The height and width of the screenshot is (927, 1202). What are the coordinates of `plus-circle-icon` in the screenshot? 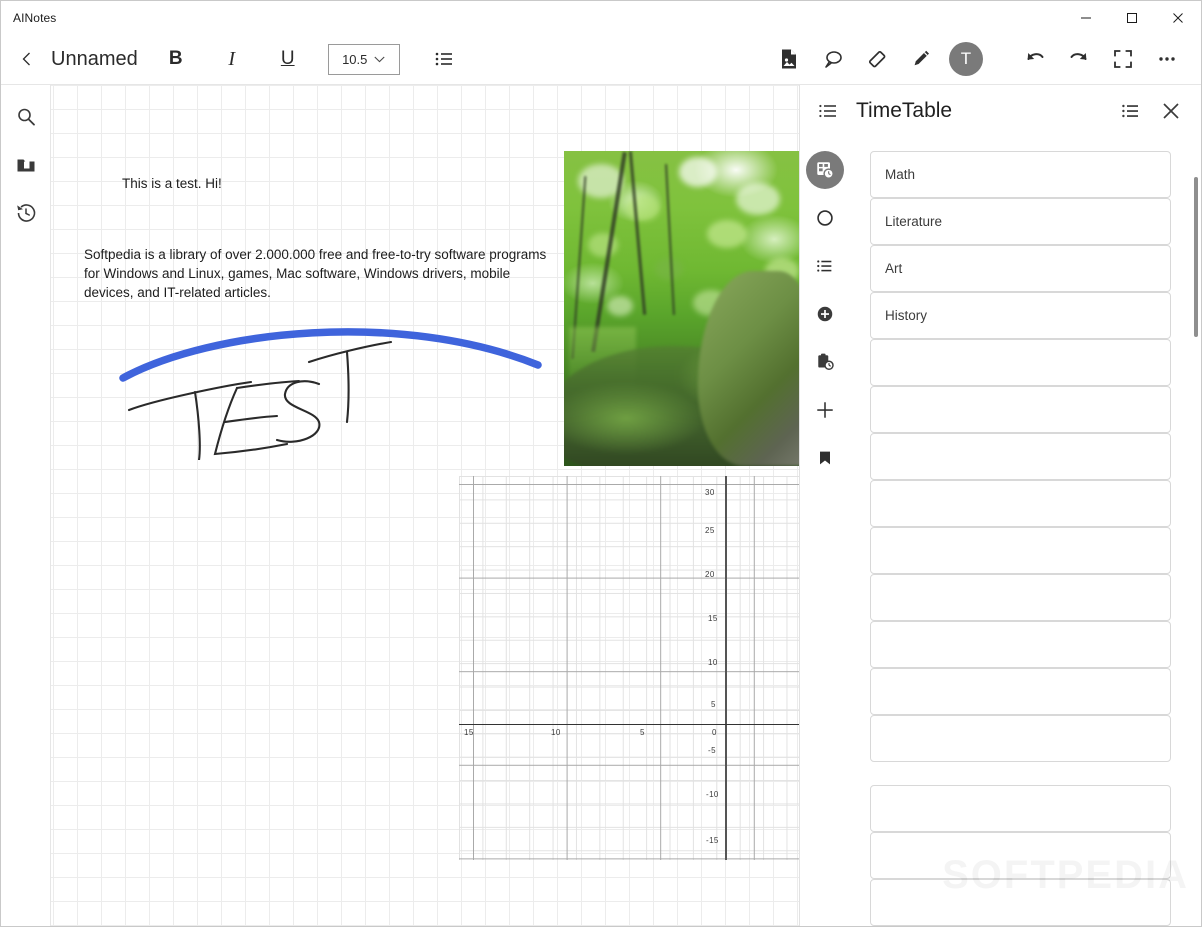 It's located at (825, 314).